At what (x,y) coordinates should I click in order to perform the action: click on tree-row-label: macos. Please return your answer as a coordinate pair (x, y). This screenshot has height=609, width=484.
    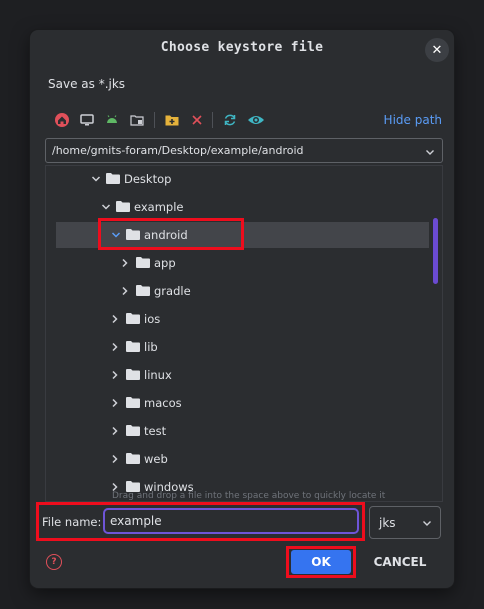
    Looking at the image, I should click on (163, 403).